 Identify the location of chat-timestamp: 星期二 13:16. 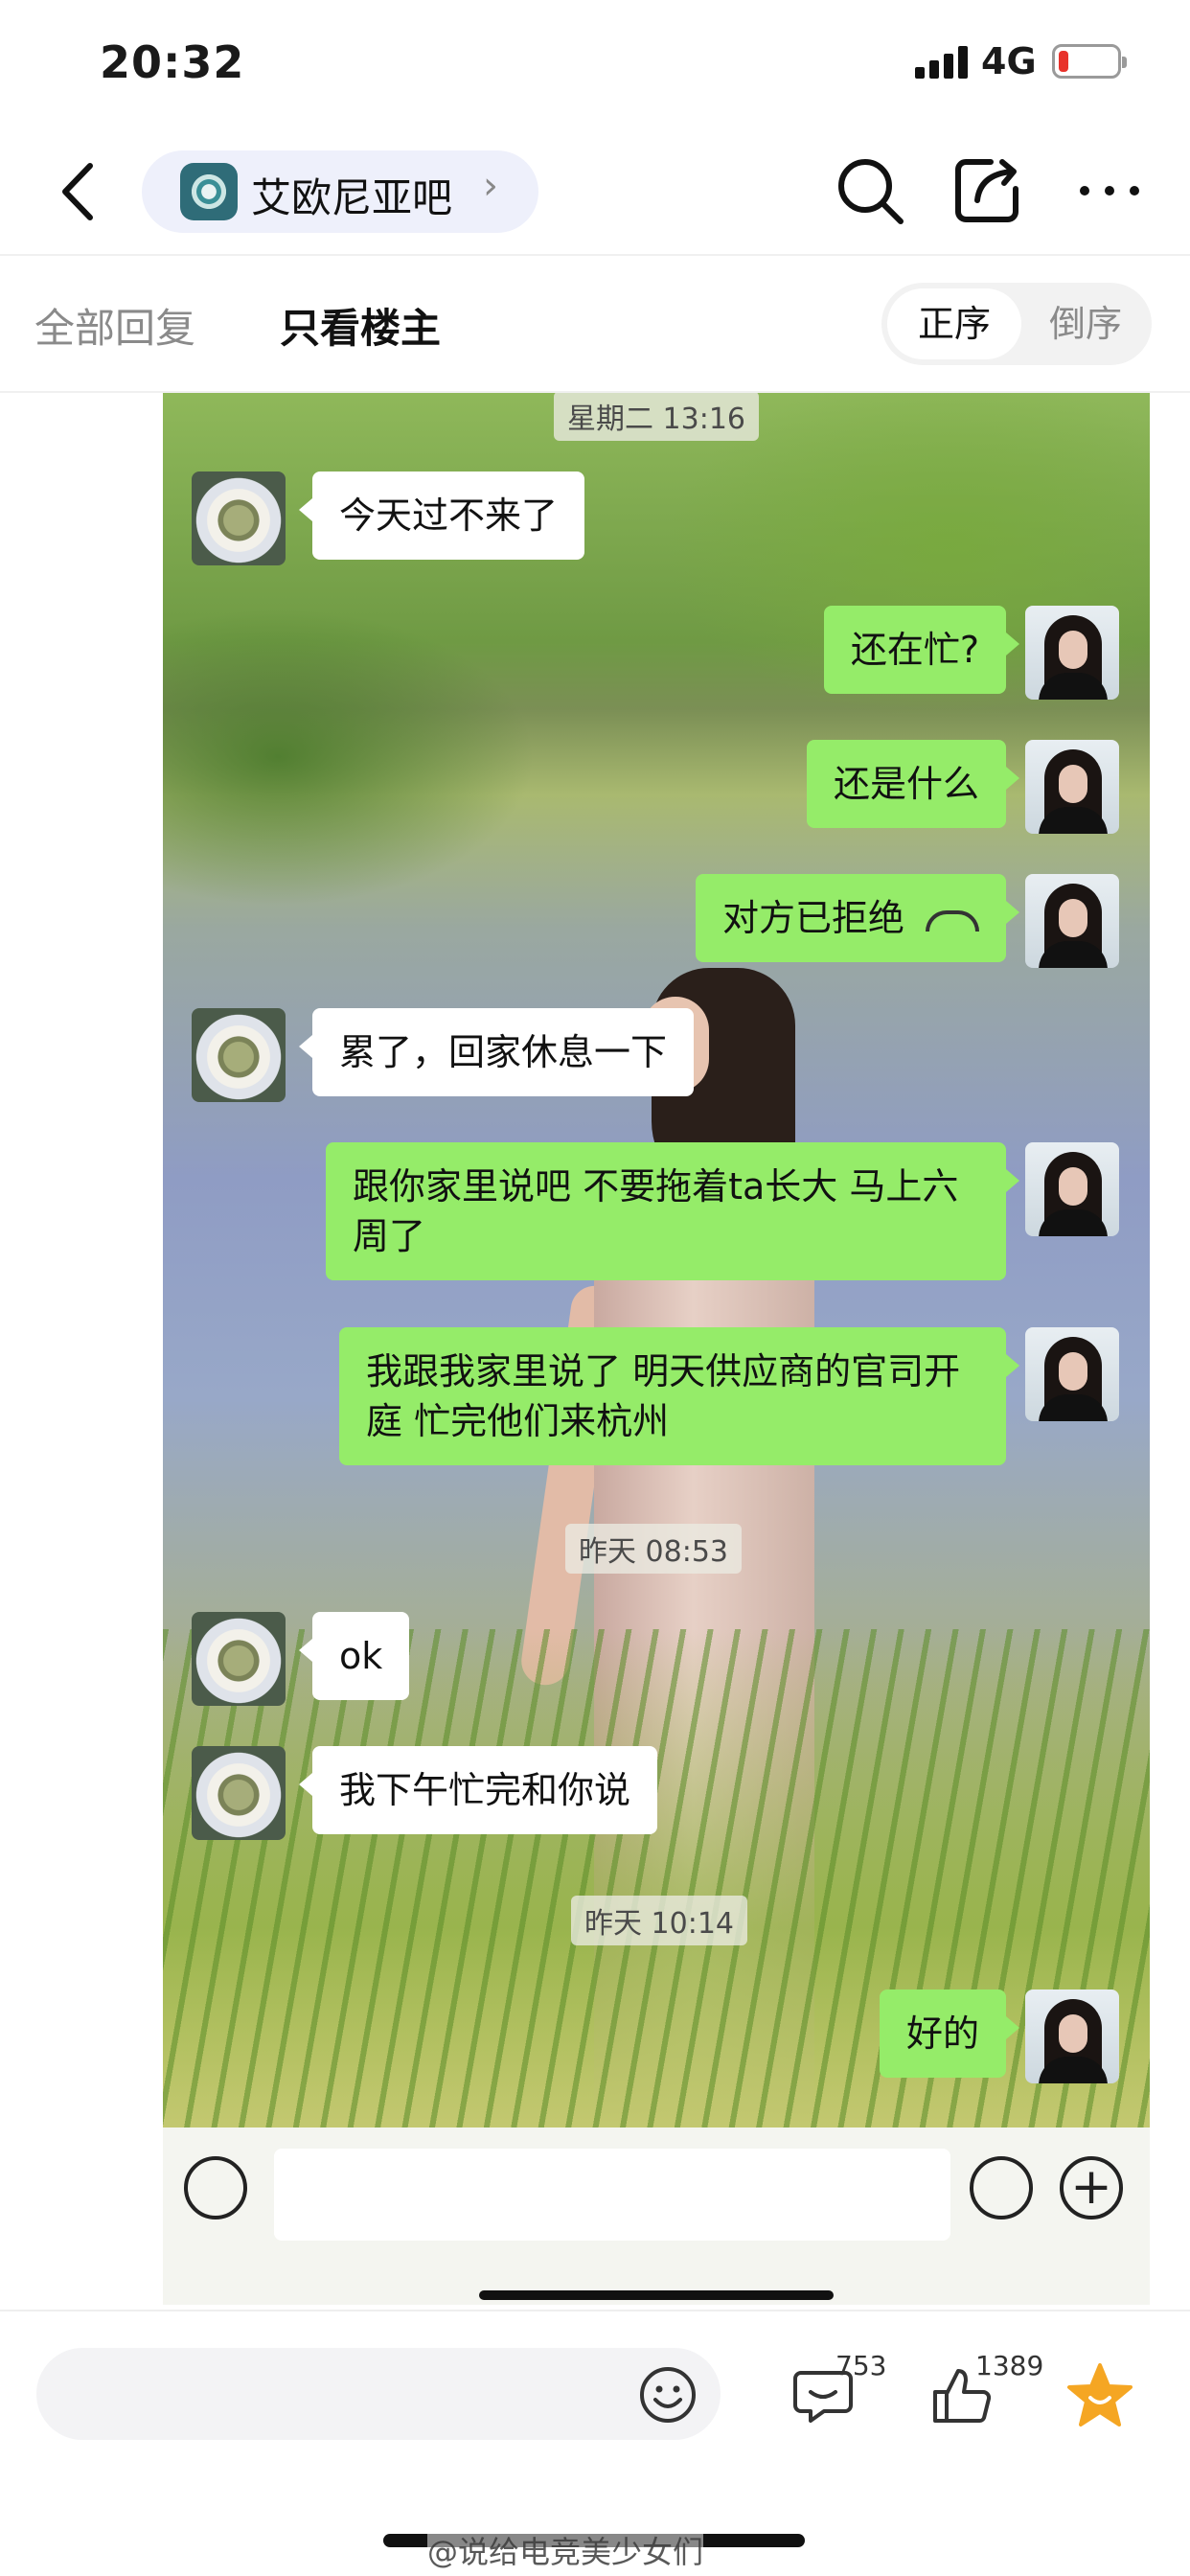
(656, 417).